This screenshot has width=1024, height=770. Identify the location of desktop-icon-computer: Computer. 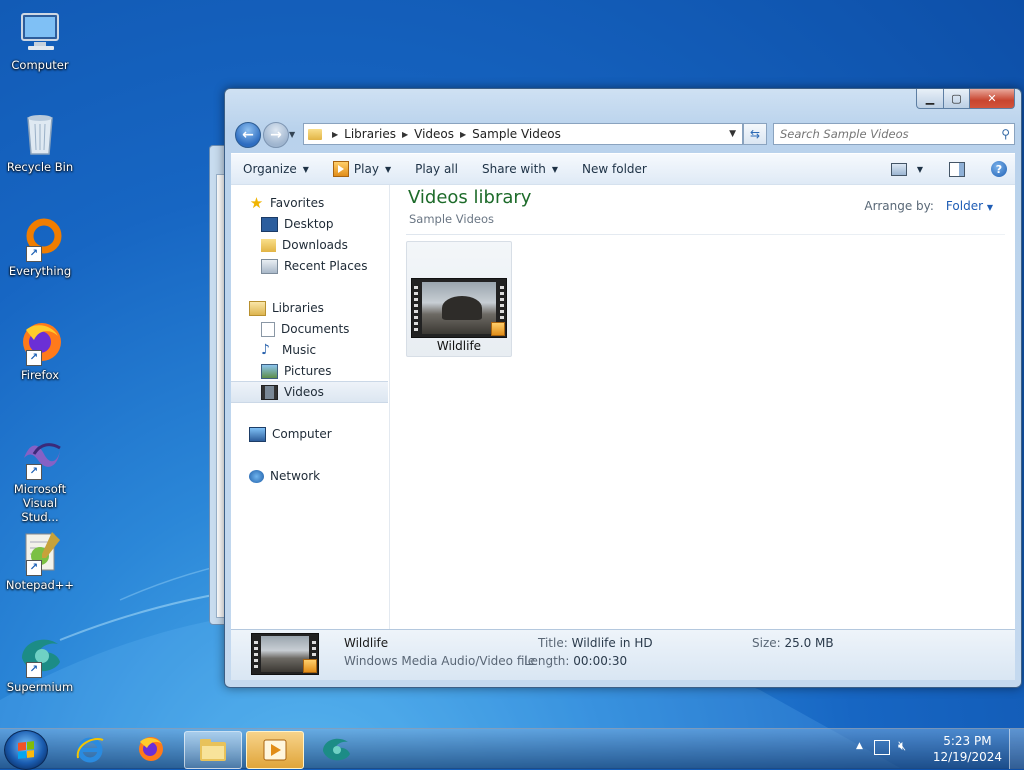
(40, 40).